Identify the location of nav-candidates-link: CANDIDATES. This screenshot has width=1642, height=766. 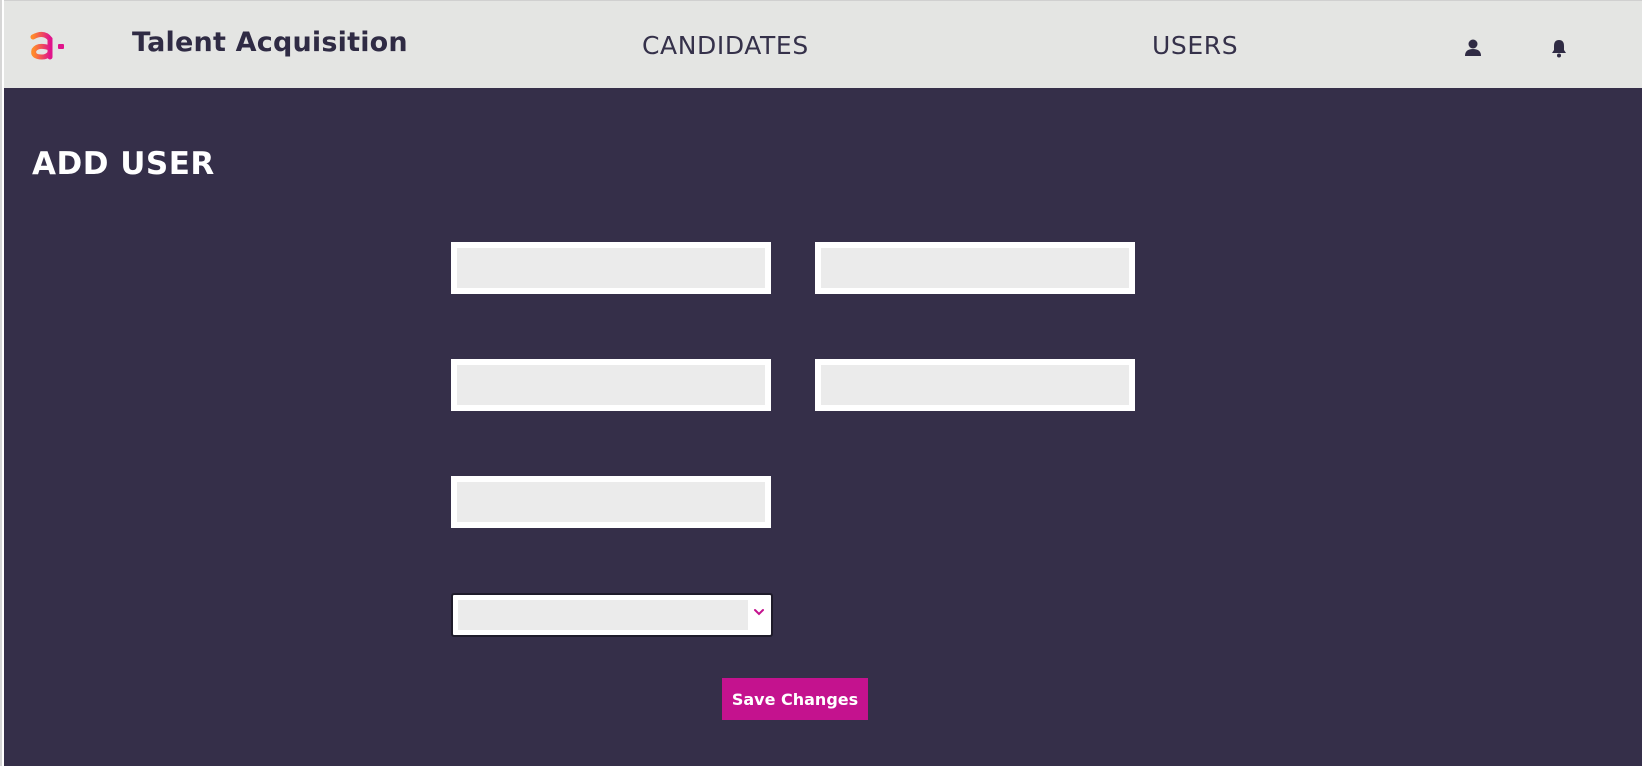
(725, 45).